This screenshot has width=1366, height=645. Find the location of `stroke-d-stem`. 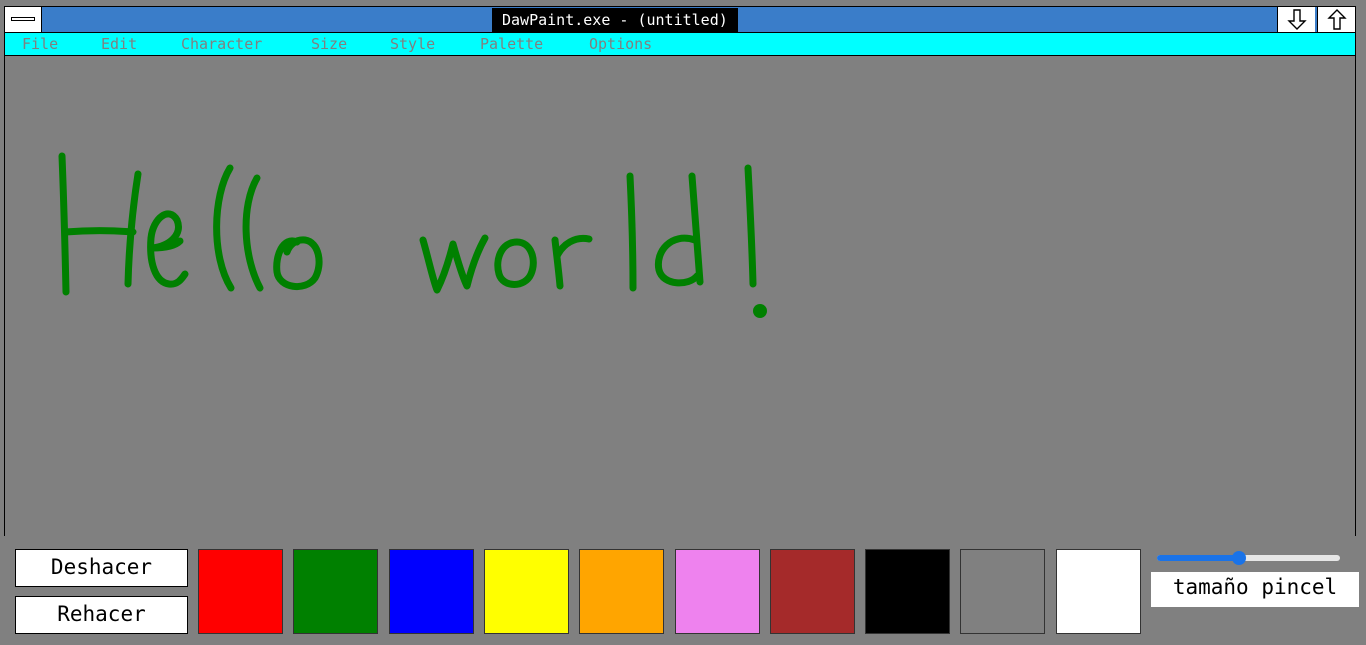

stroke-d-stem is located at coordinates (696, 229).